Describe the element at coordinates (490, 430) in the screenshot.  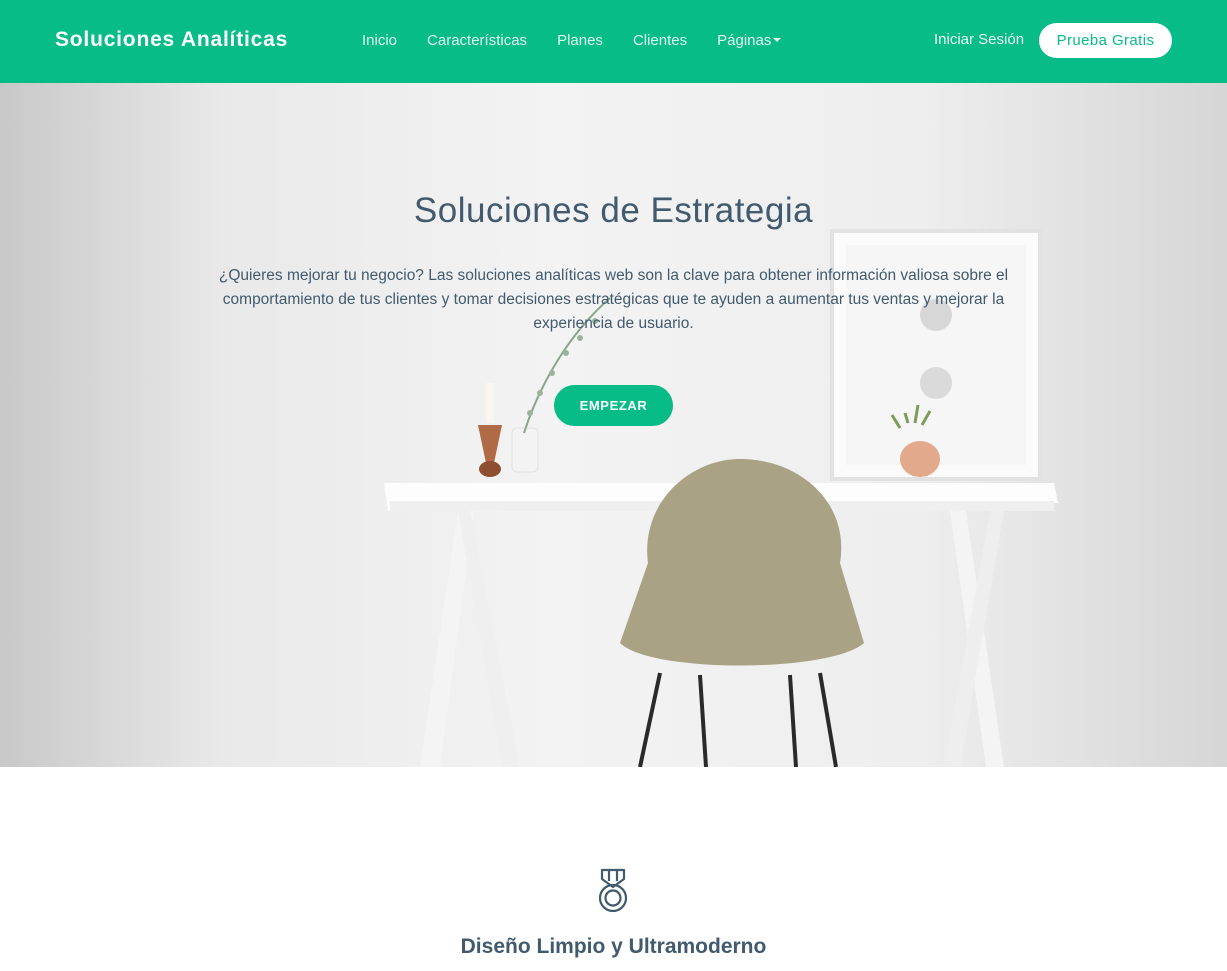
I see `candle-holder` at that location.